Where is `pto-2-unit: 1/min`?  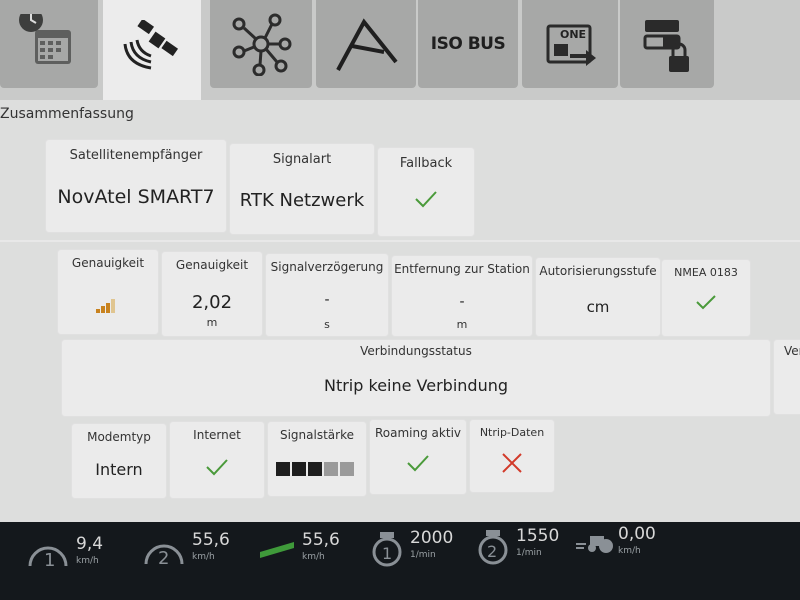 pto-2-unit: 1/min is located at coordinates (529, 553).